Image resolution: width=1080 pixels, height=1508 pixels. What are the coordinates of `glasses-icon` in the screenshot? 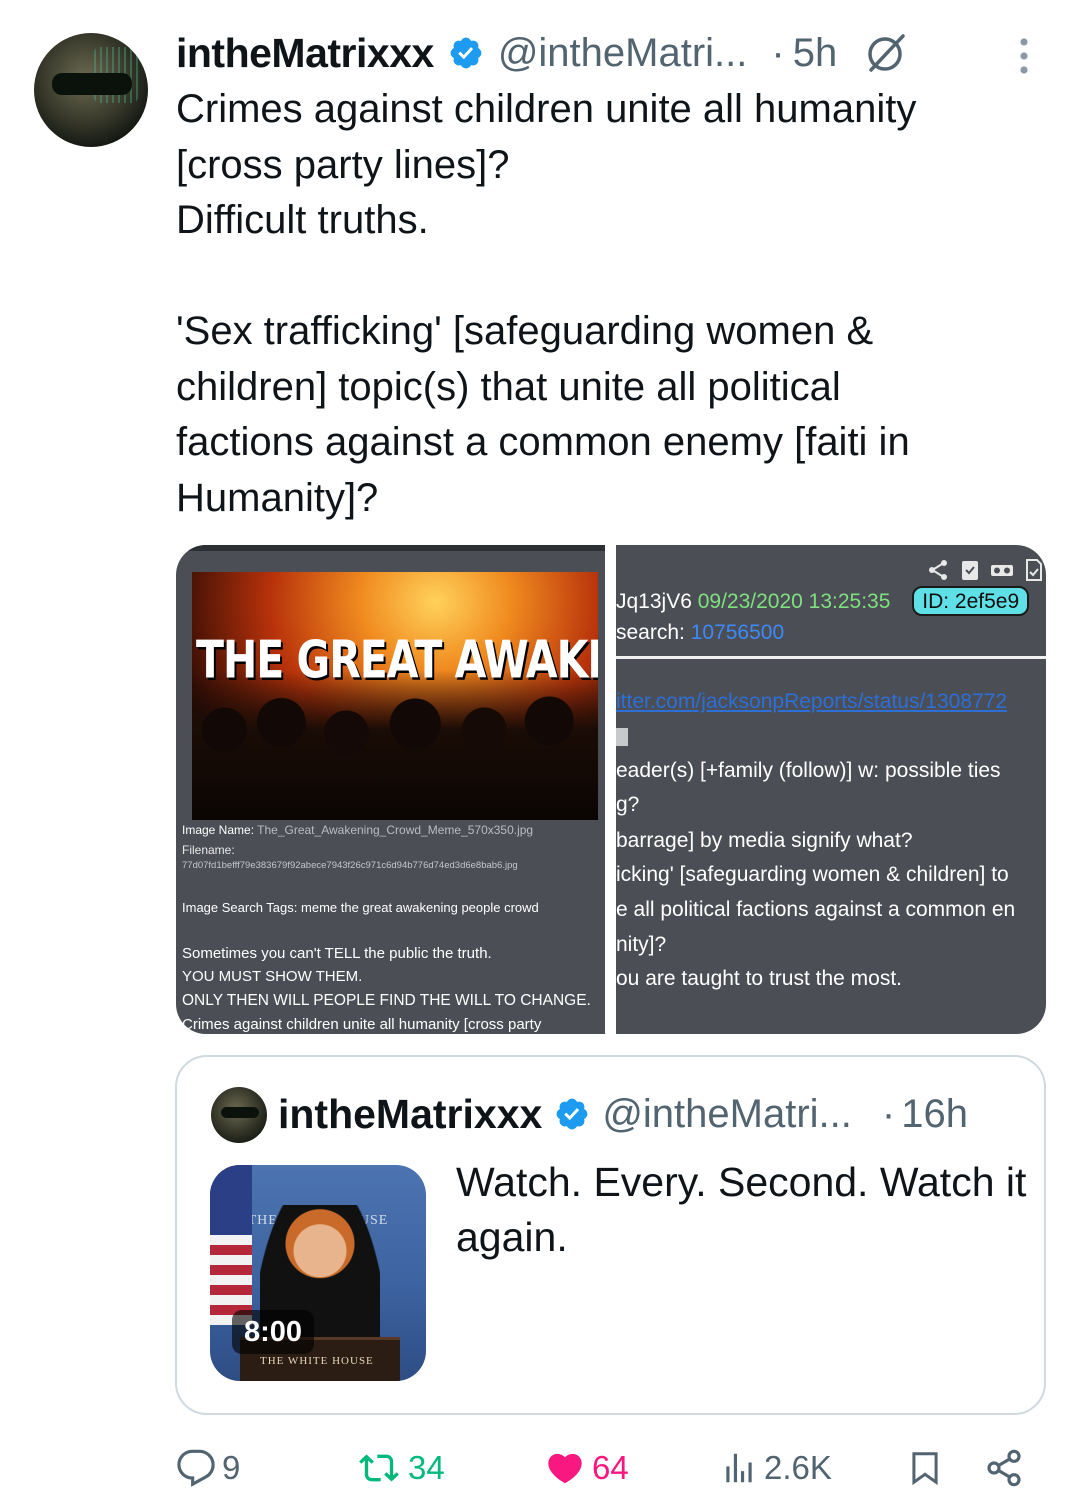 It's located at (1002, 570).